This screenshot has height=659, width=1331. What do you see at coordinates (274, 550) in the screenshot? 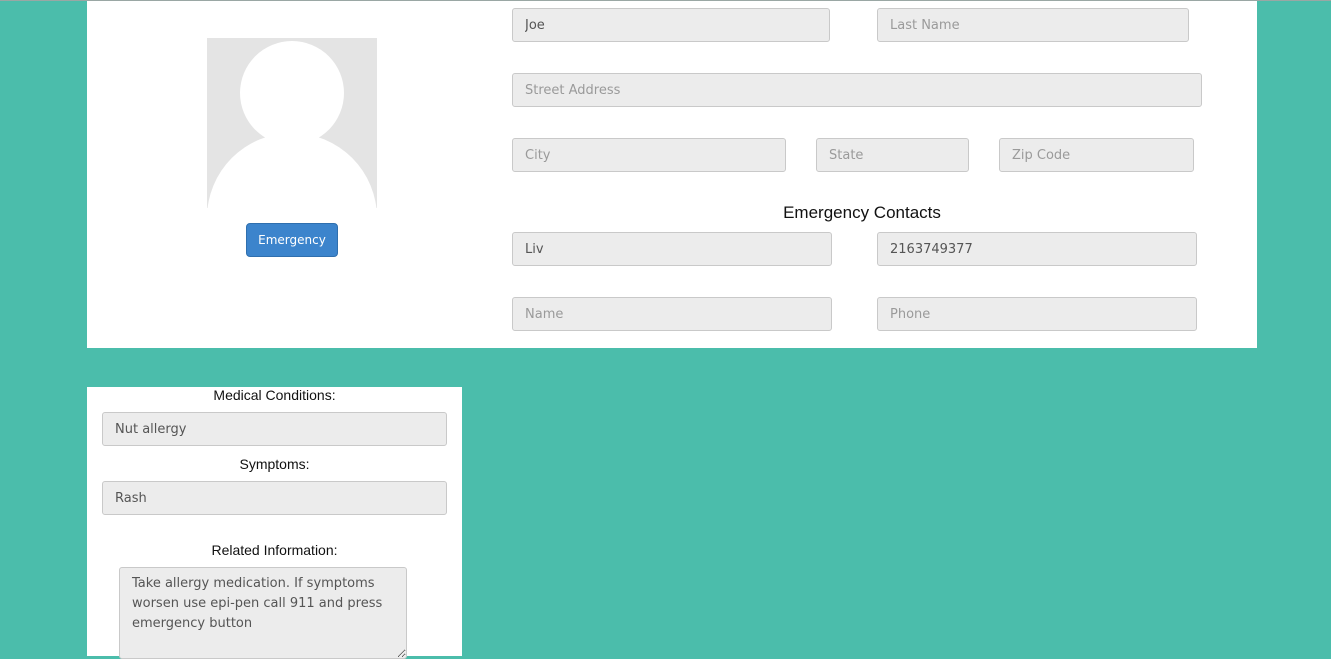
I see `related-information-label: Related Information:` at bounding box center [274, 550].